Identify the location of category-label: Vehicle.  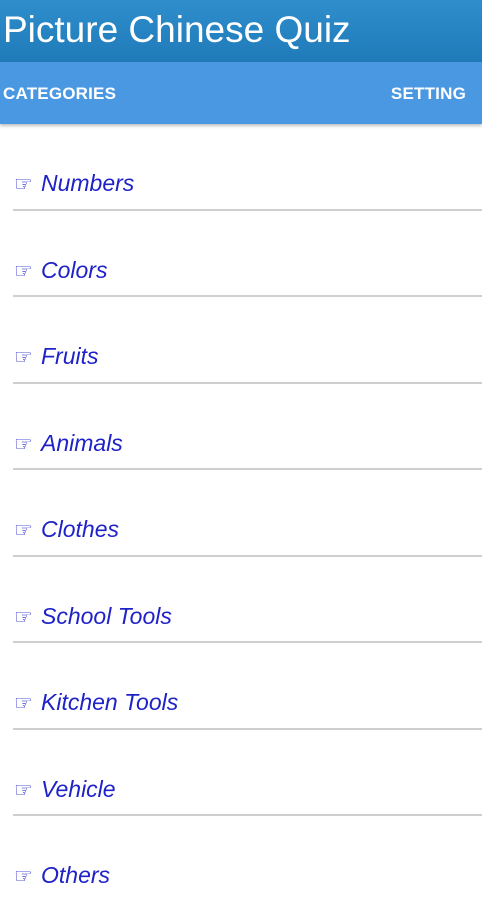
(78, 788).